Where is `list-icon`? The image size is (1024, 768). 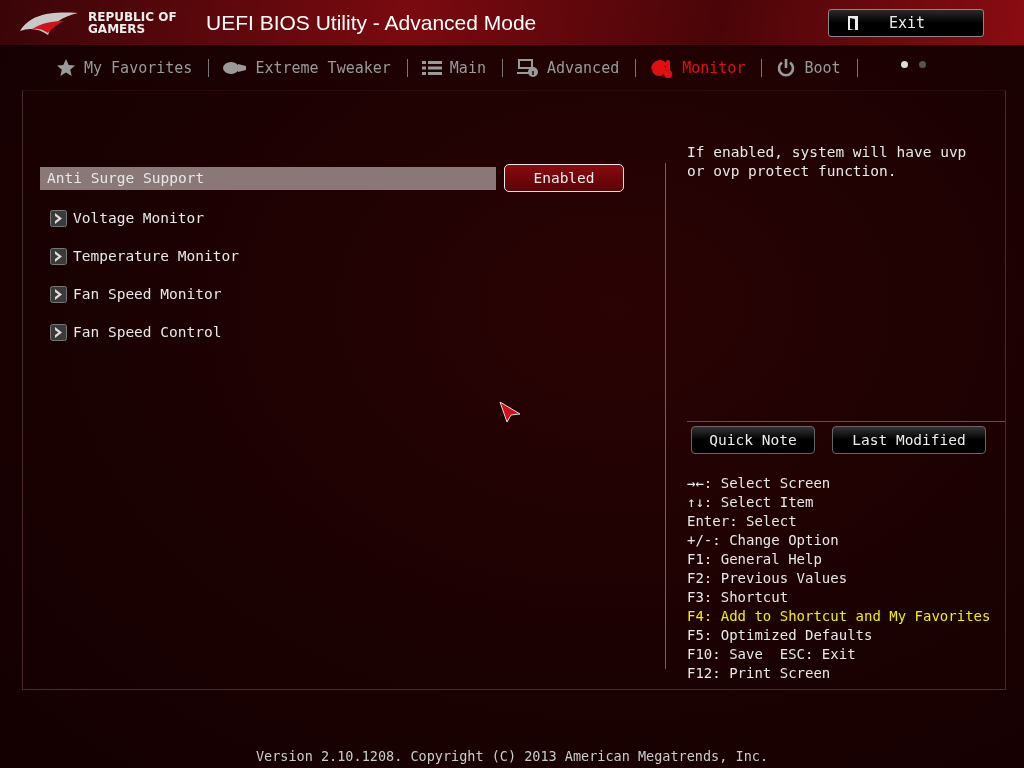
list-icon is located at coordinates (431, 68).